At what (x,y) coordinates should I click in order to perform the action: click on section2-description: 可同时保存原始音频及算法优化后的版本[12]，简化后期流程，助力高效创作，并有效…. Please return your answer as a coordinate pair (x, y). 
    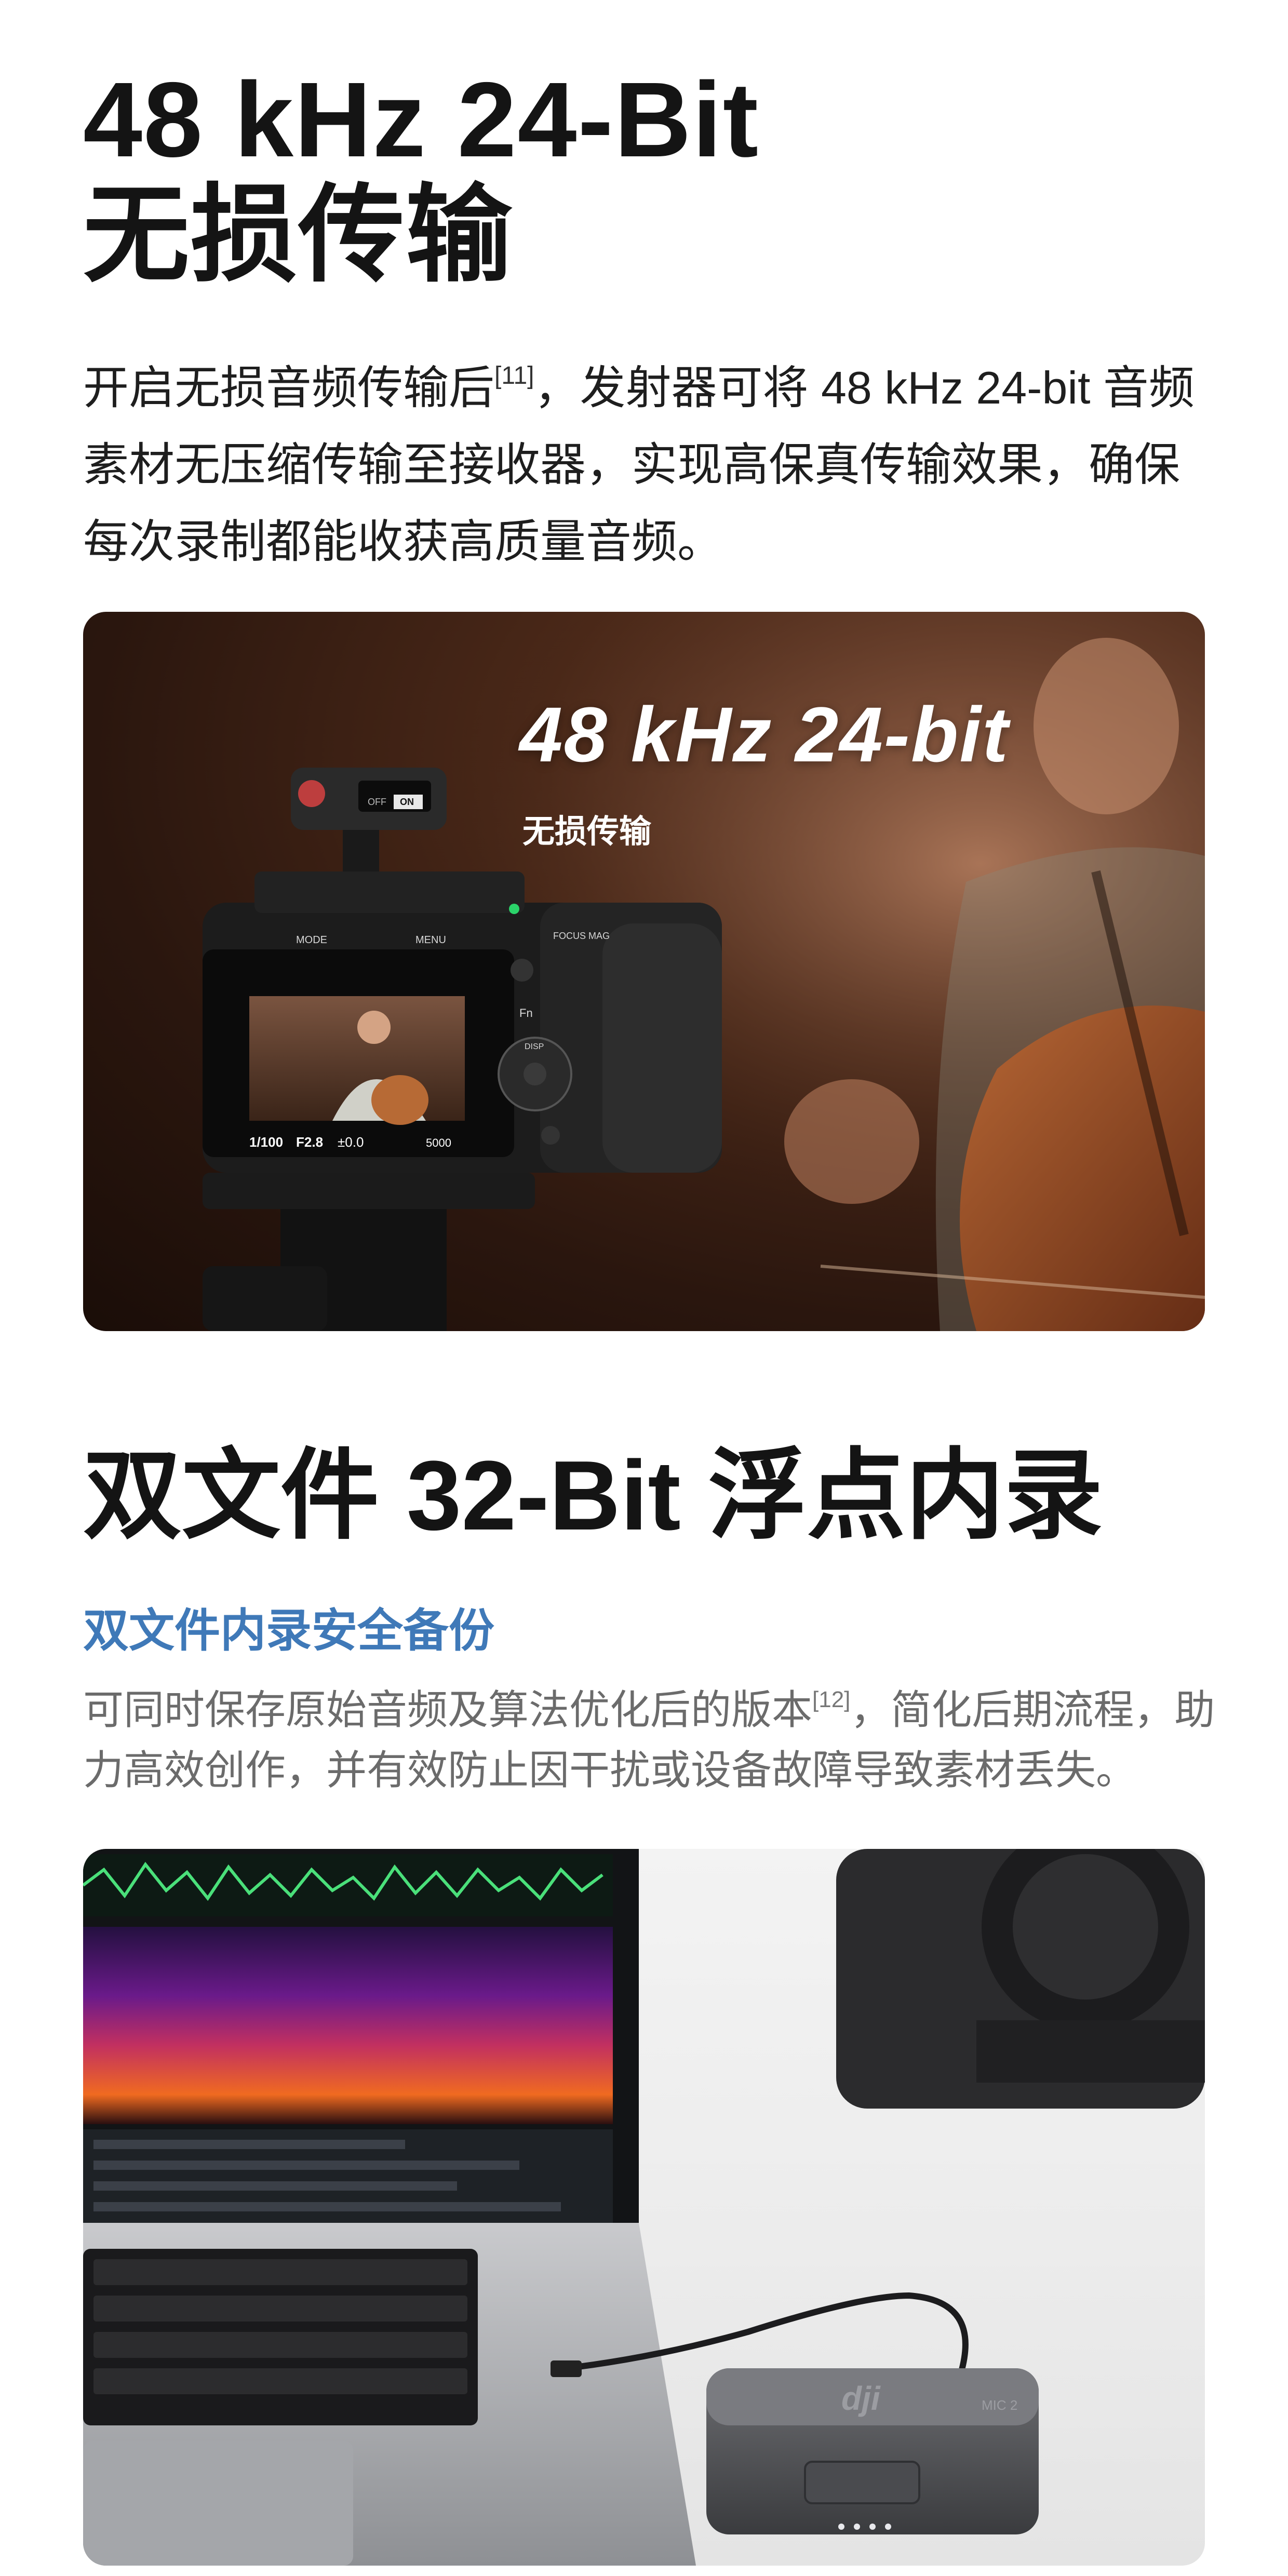
    Looking at the image, I should click on (649, 1735).